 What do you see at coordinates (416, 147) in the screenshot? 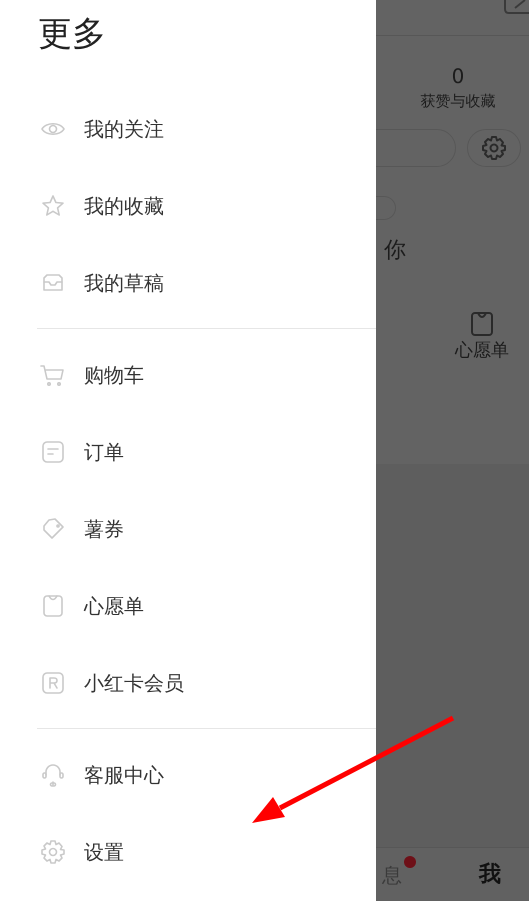
I see `pill-field` at bounding box center [416, 147].